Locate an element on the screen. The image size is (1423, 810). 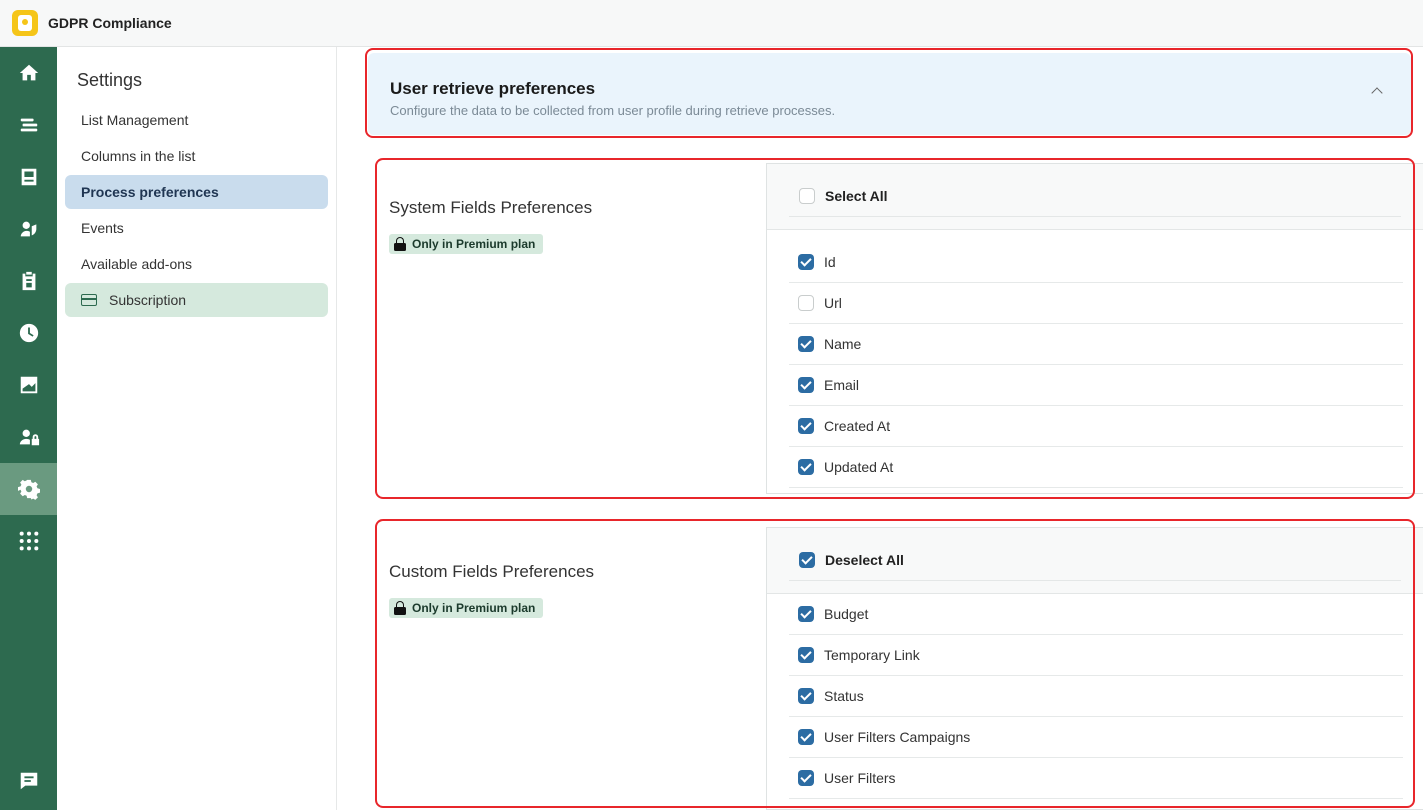
settings-item-process-preferences: Process preferences is located at coordinates (196, 192).